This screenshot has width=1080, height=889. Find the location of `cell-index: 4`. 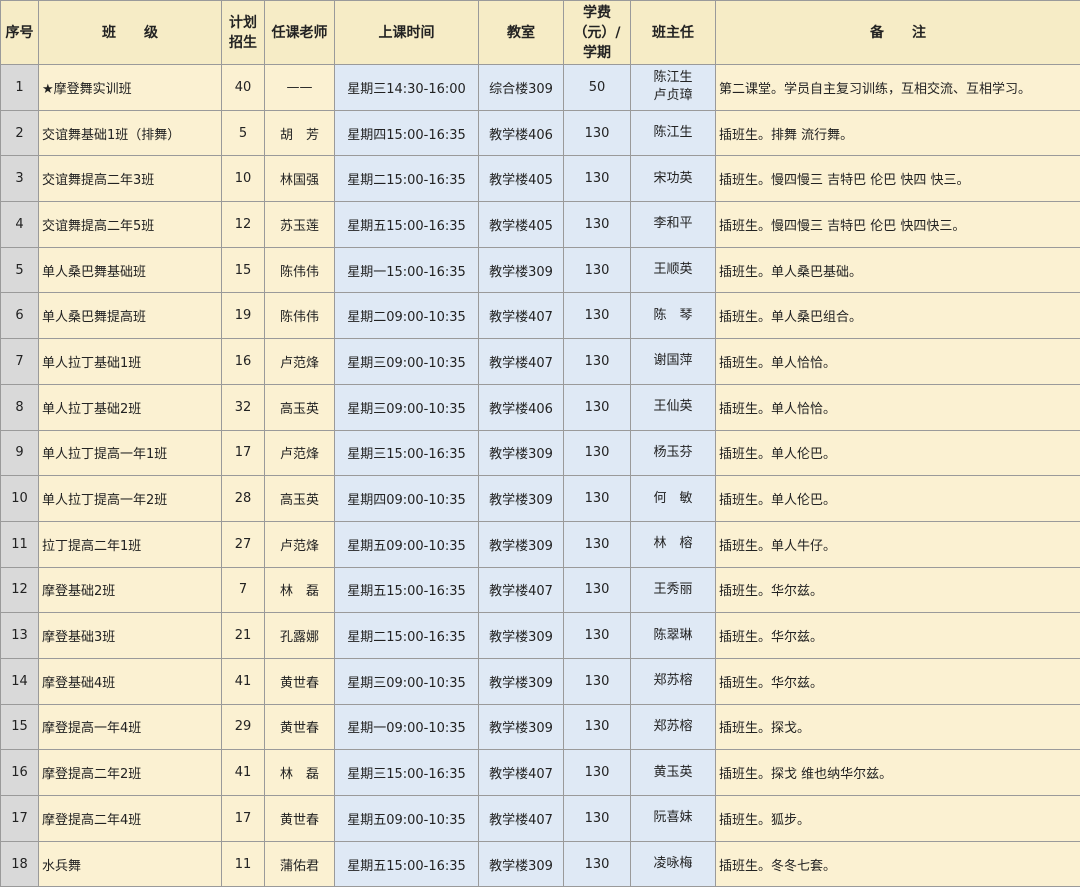

cell-index: 4 is located at coordinates (19, 224).